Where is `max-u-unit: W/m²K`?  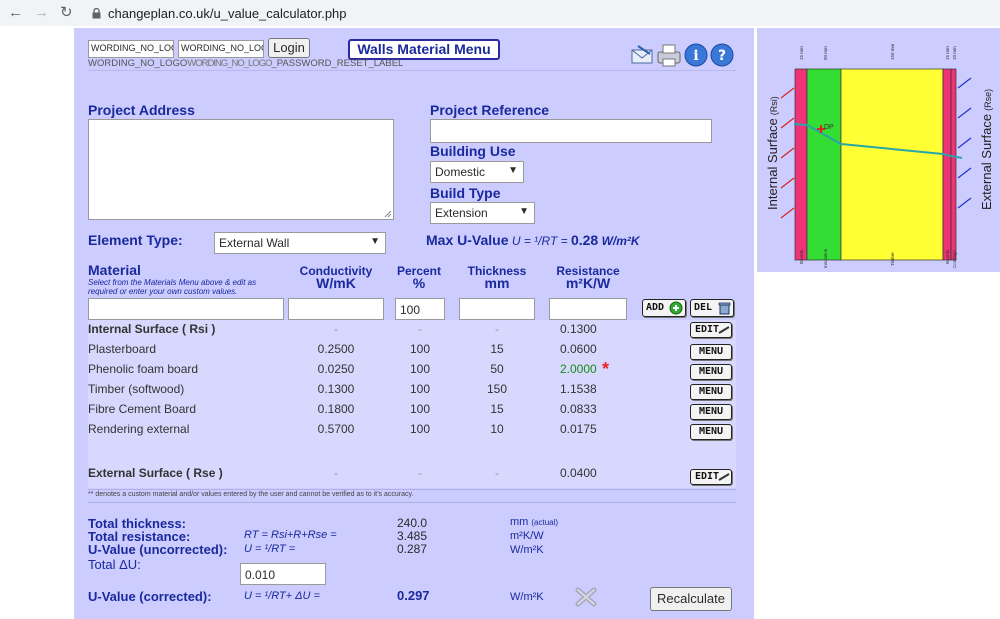
max-u-unit: W/m²K is located at coordinates (620, 241).